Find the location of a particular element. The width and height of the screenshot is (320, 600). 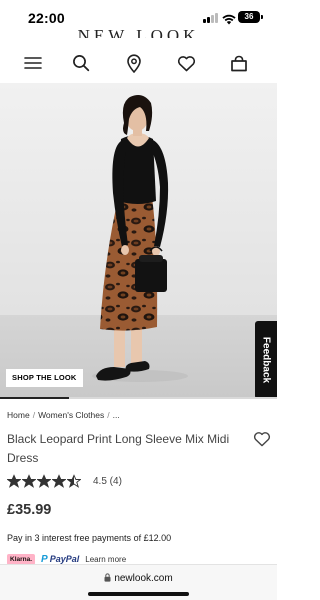

brand-logo-text: NEW LOOK is located at coordinates (138, 33).